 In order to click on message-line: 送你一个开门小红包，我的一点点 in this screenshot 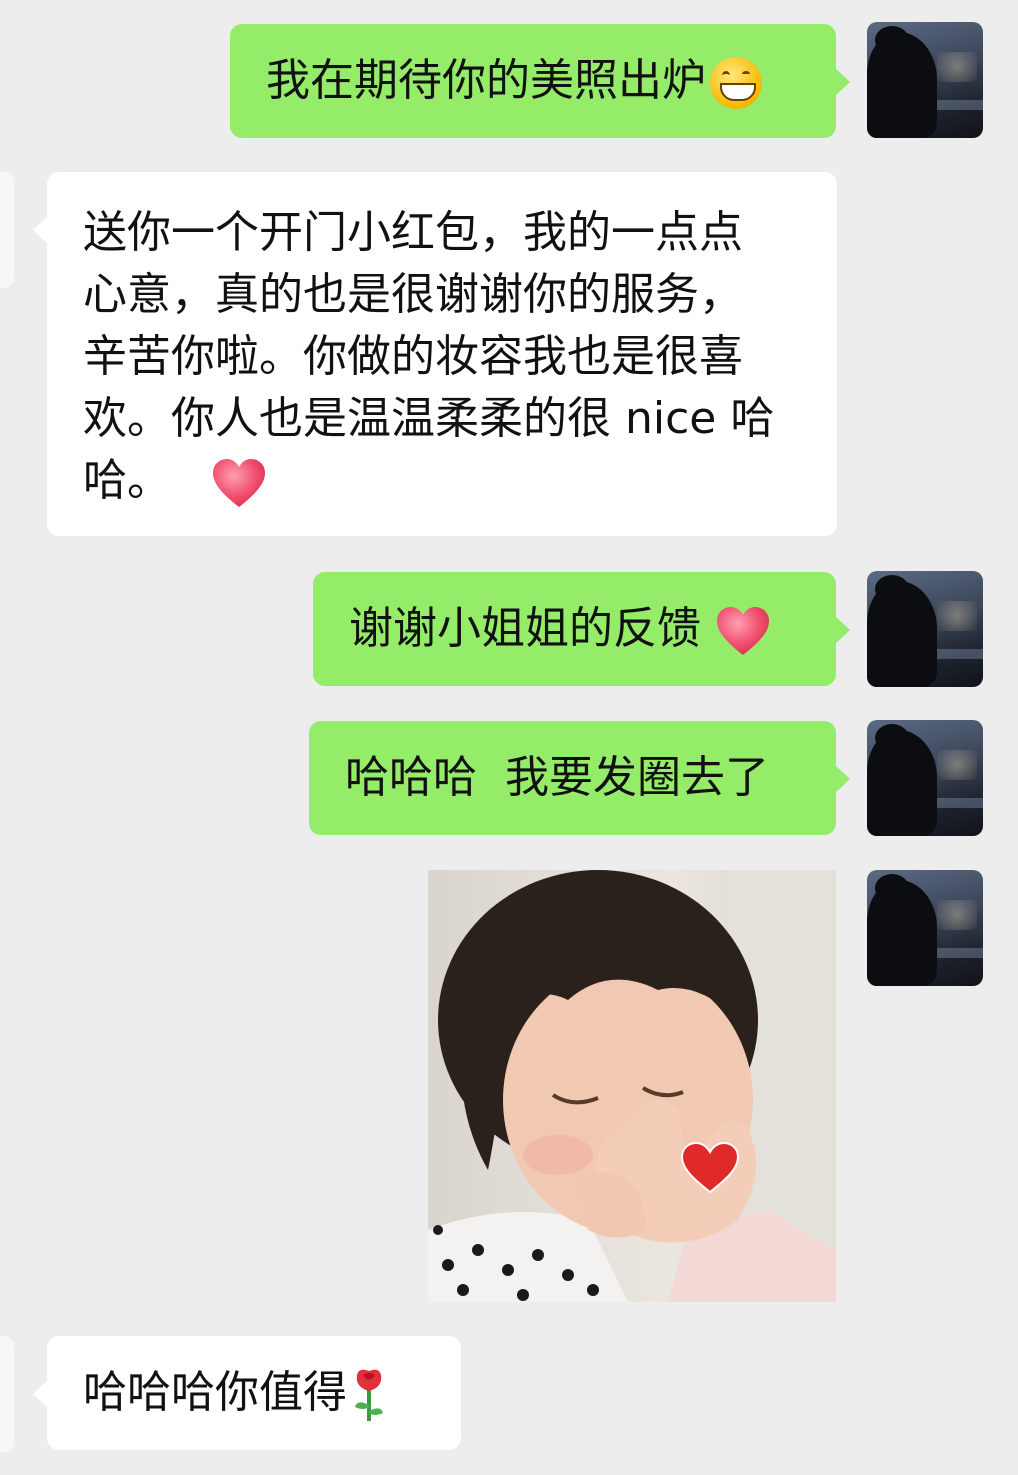, I will do `click(413, 232)`.